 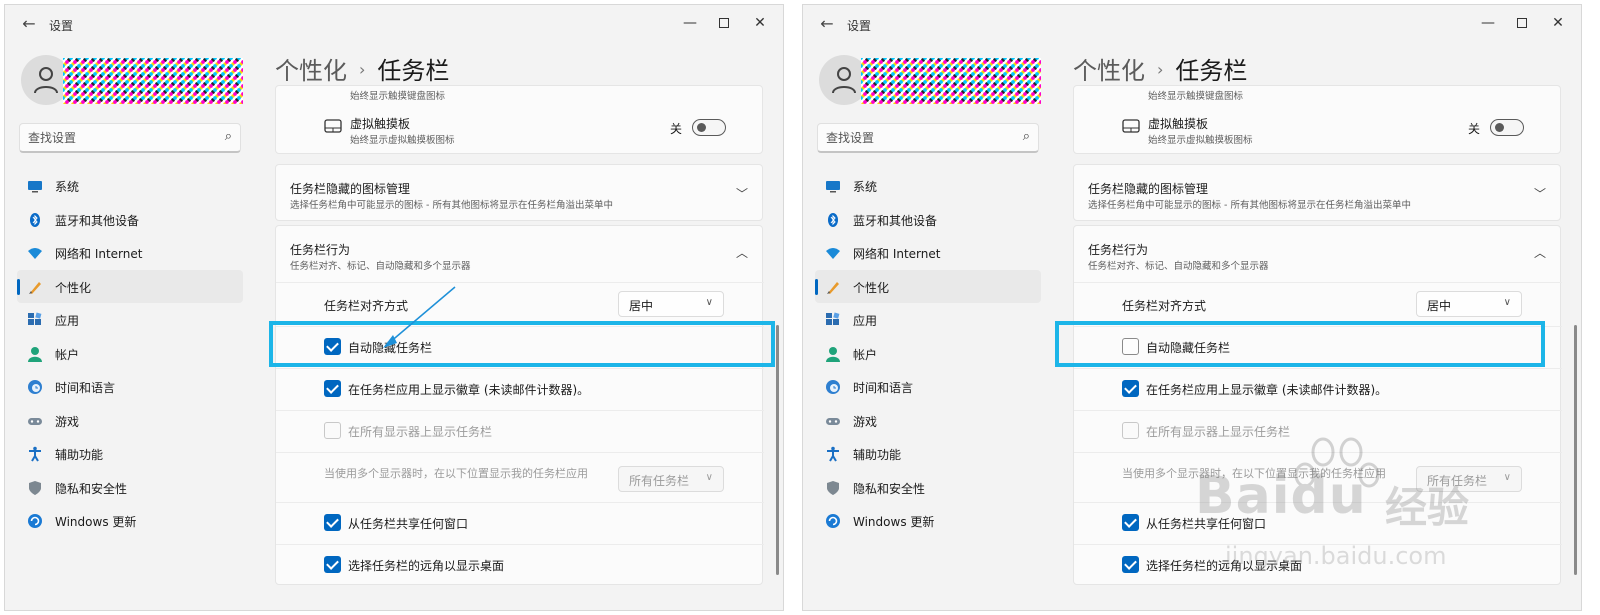 I want to click on overflow-title: 任务栏隐藏的图标管理, so click(x=350, y=189).